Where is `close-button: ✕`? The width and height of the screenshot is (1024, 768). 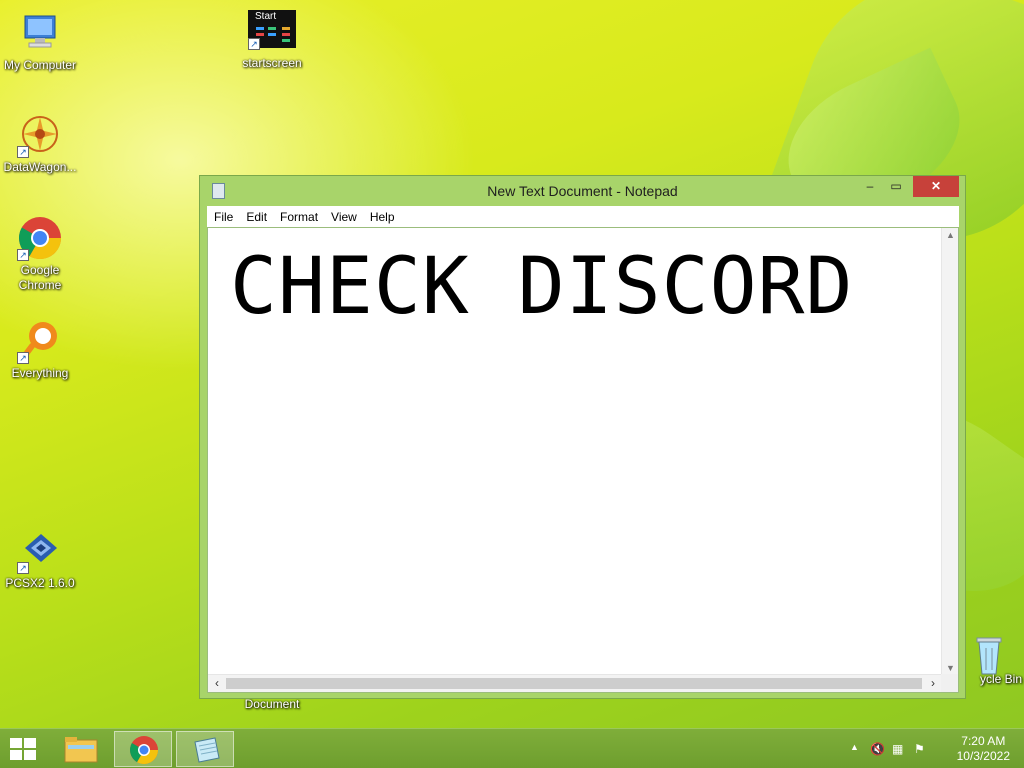 close-button: ✕ is located at coordinates (936, 186).